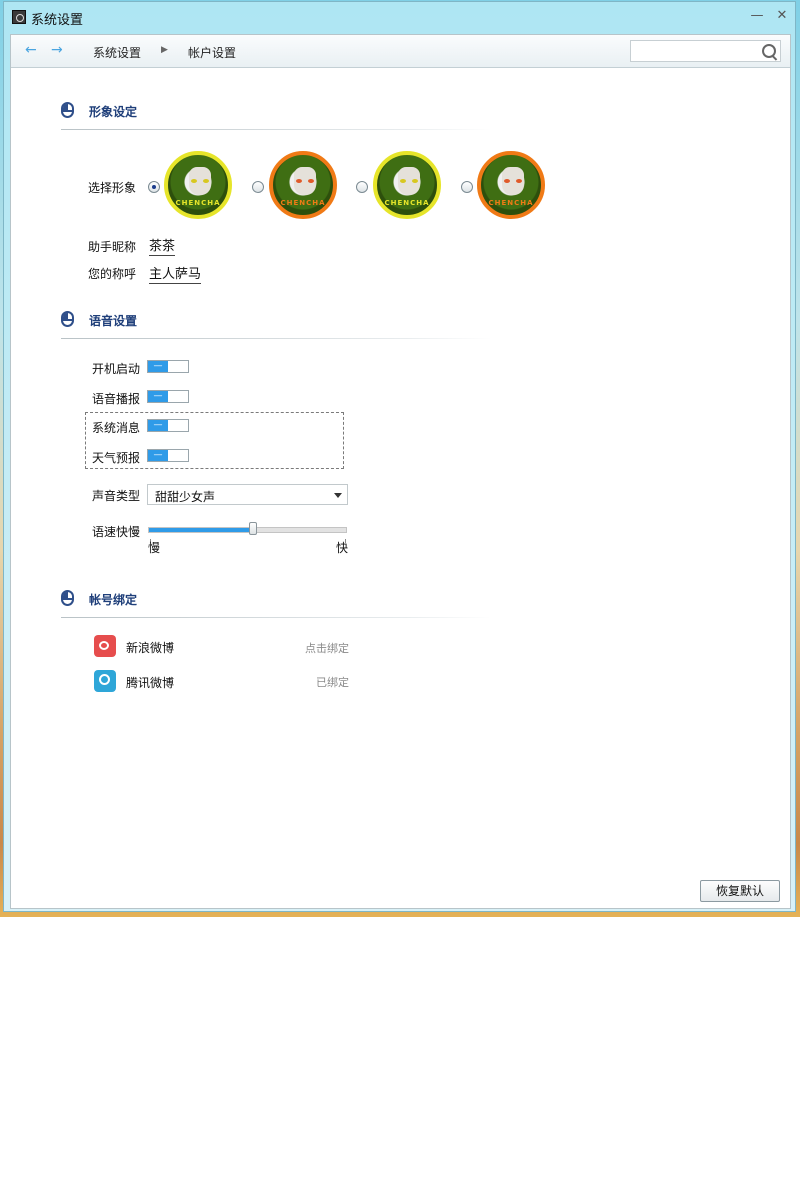  What do you see at coordinates (113, 600) in the screenshot?
I see `section-title-accounts: 帐号绑定` at bounding box center [113, 600].